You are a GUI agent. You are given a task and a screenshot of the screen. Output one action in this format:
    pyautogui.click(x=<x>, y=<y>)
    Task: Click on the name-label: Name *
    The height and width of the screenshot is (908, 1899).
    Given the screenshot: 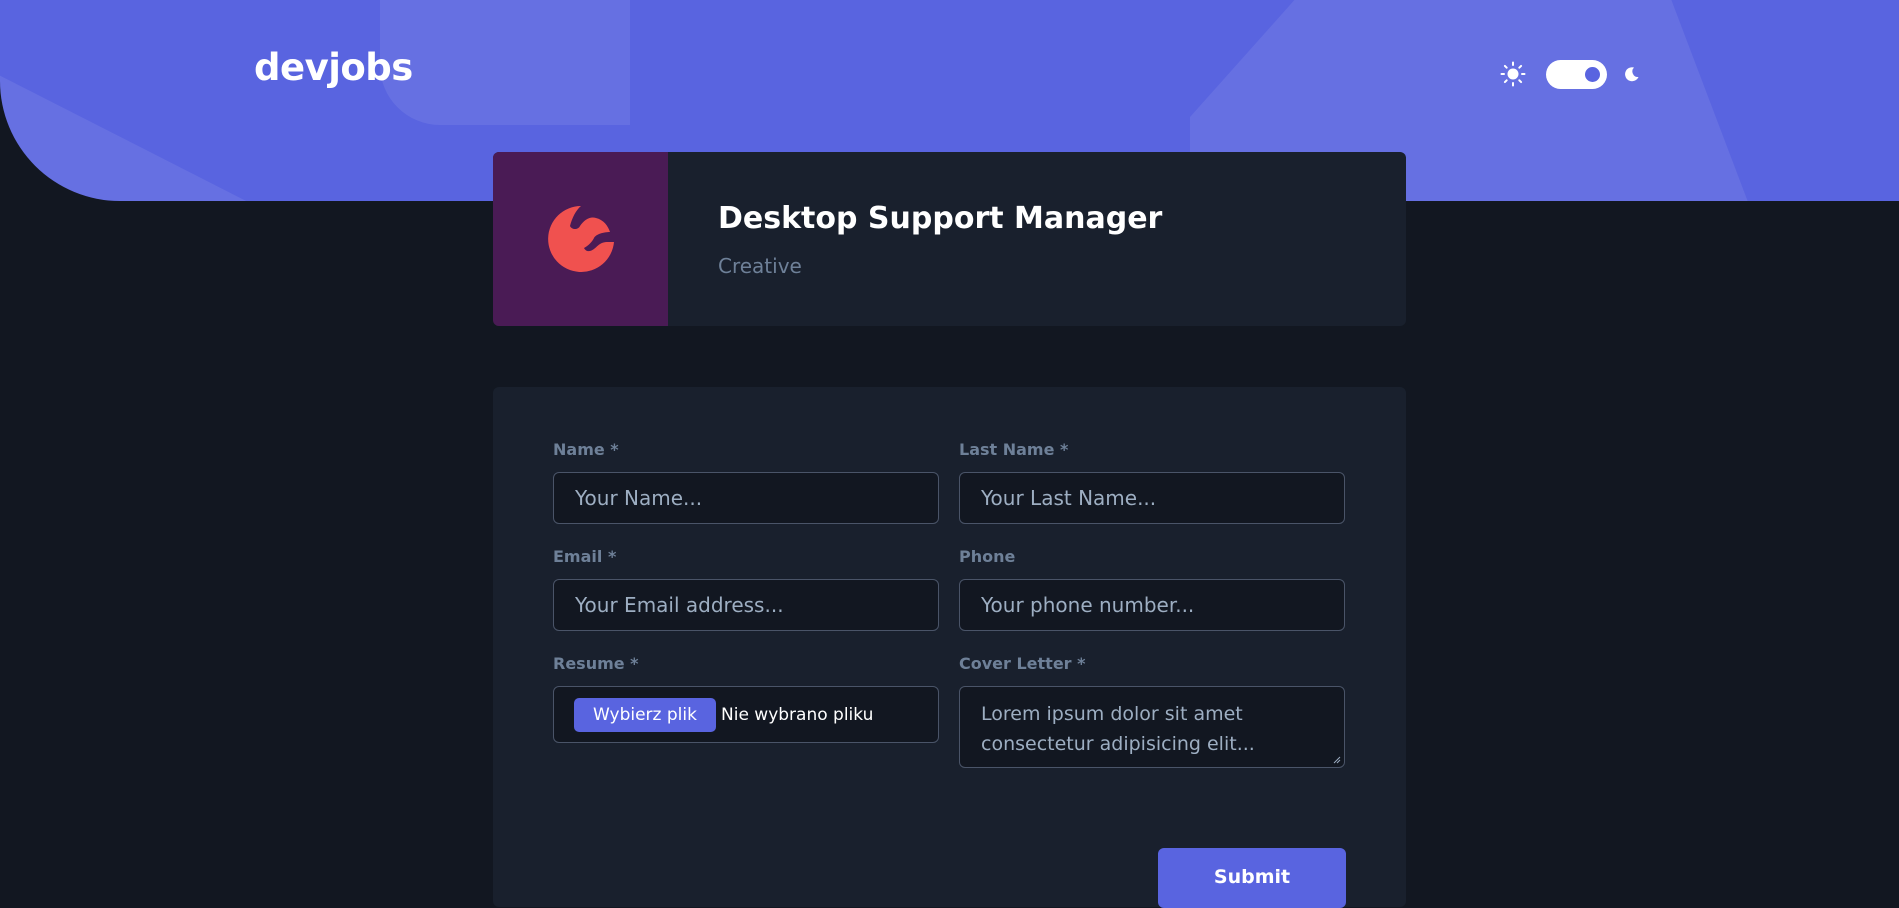 What is the action you would take?
    pyautogui.click(x=586, y=449)
    